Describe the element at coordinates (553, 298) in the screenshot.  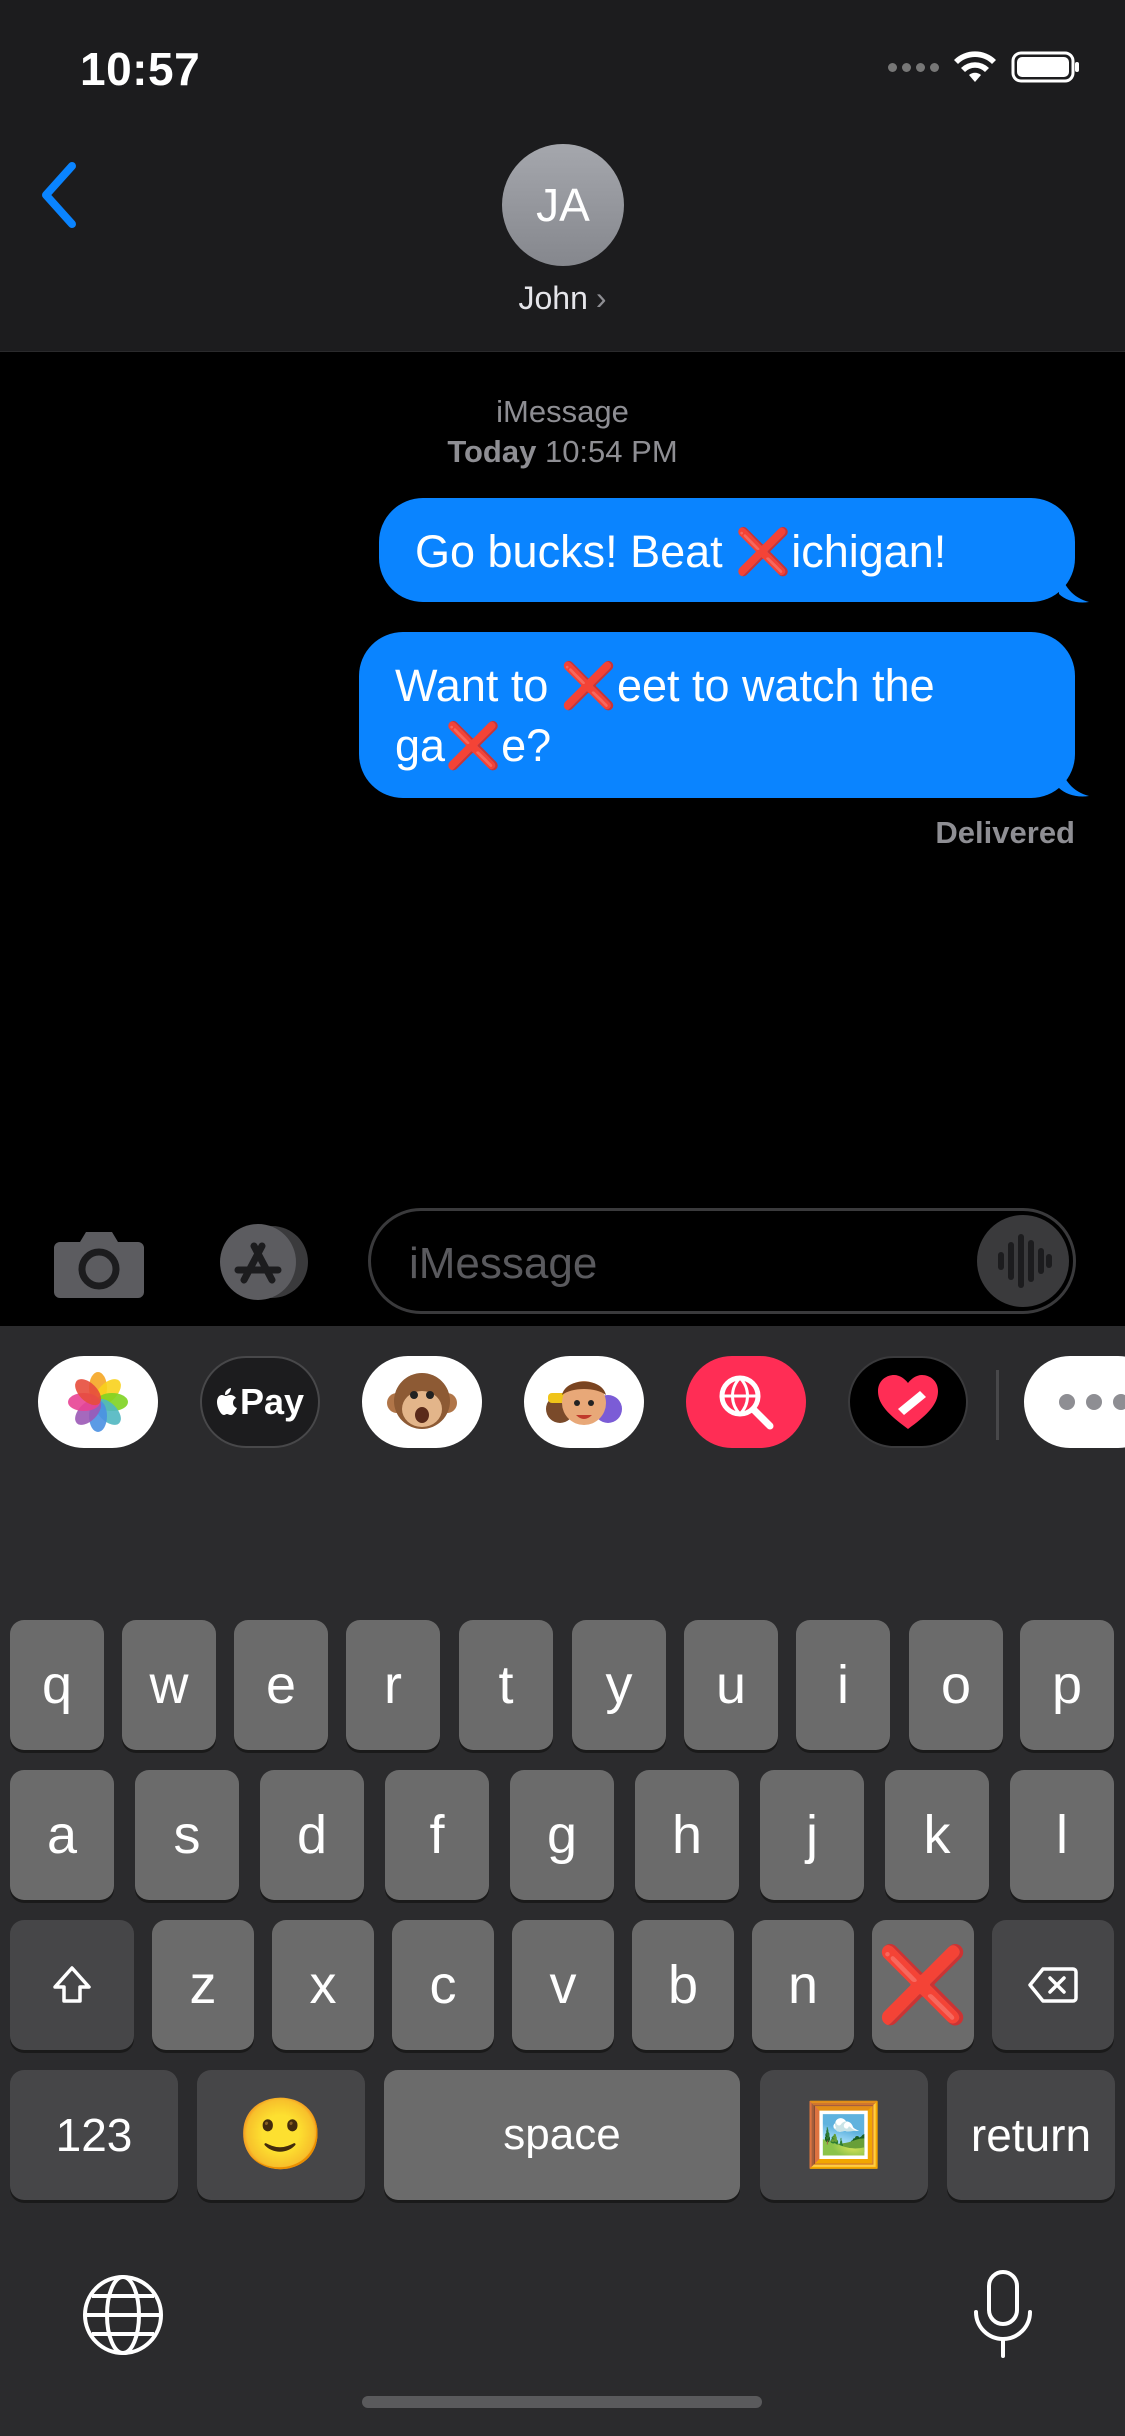
I see `contact-name-label: John` at that location.